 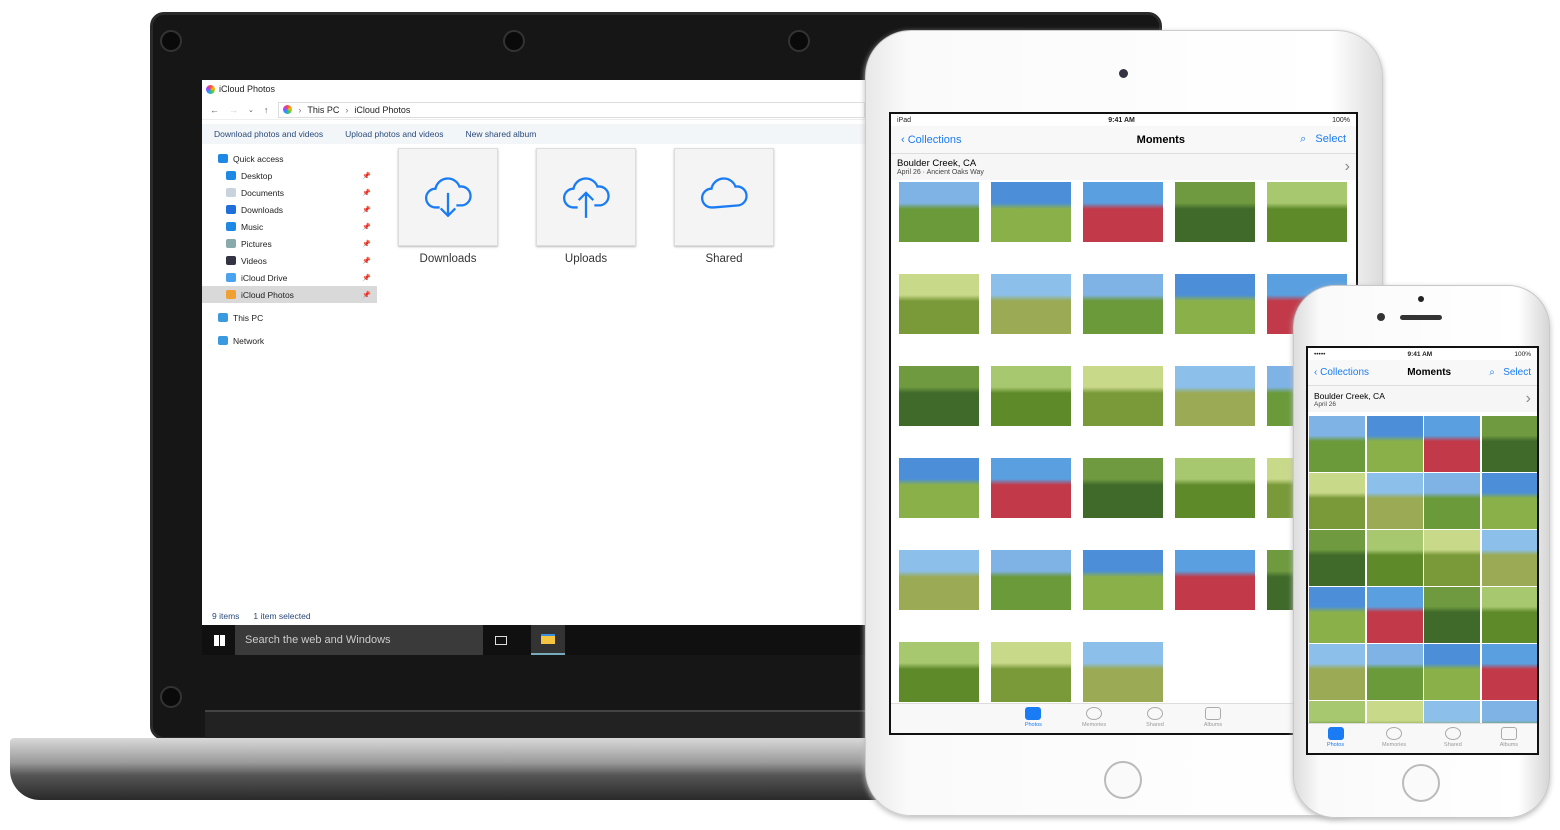 What do you see at coordinates (359, 640) in the screenshot?
I see `taskbar-search-input: Search the web and Windows` at bounding box center [359, 640].